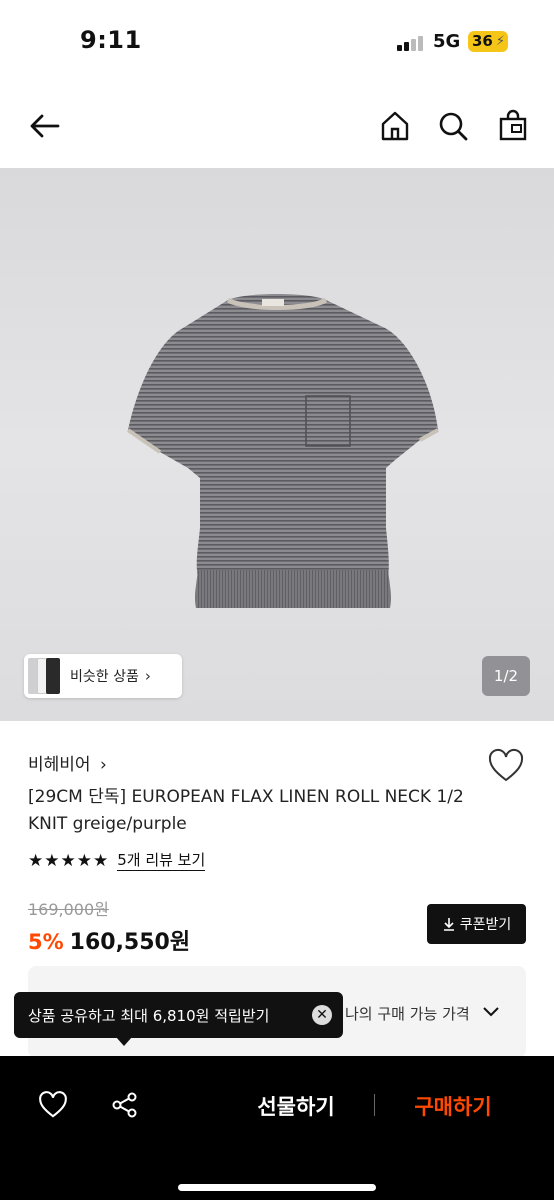 Image resolution: width=554 pixels, height=1200 pixels. What do you see at coordinates (277, 126) in the screenshot?
I see `top-nav` at bounding box center [277, 126].